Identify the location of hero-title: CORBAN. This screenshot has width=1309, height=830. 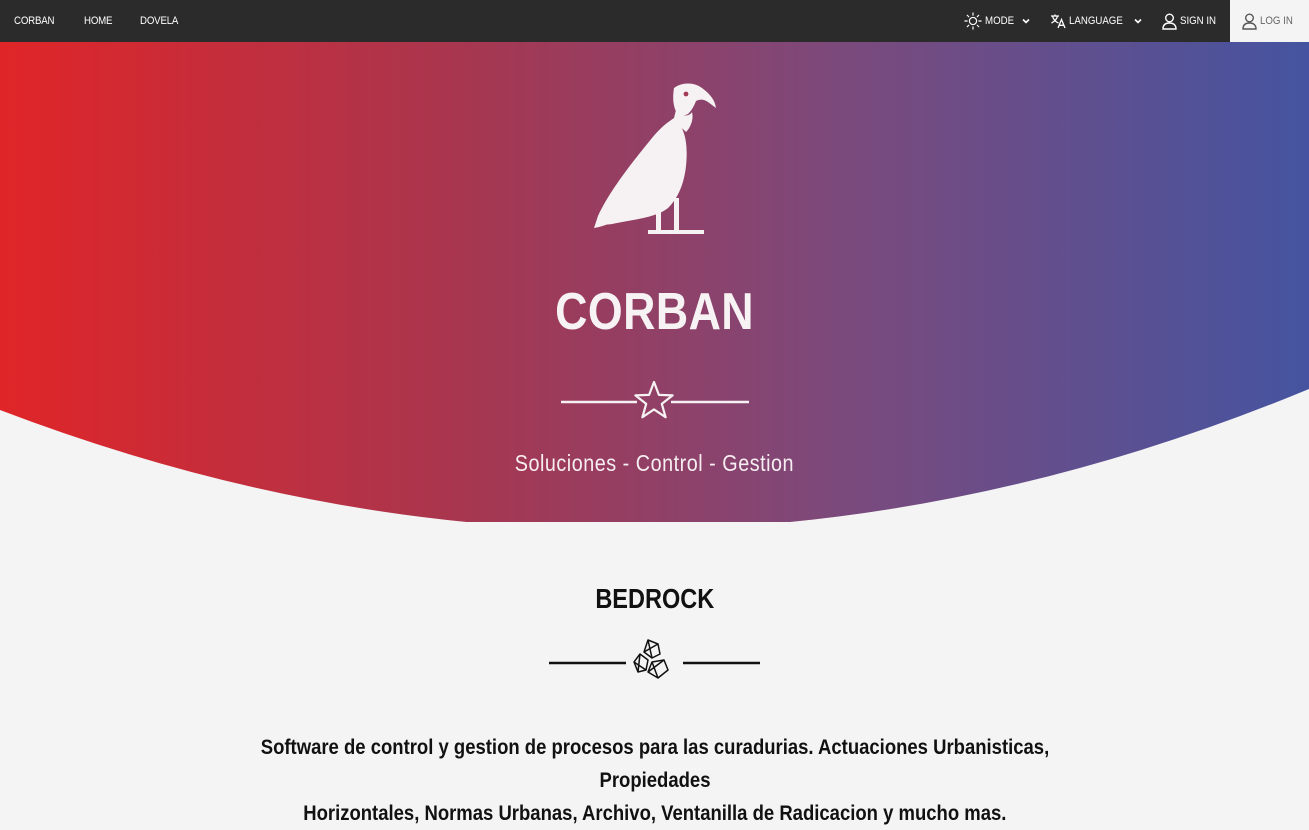
(654, 312).